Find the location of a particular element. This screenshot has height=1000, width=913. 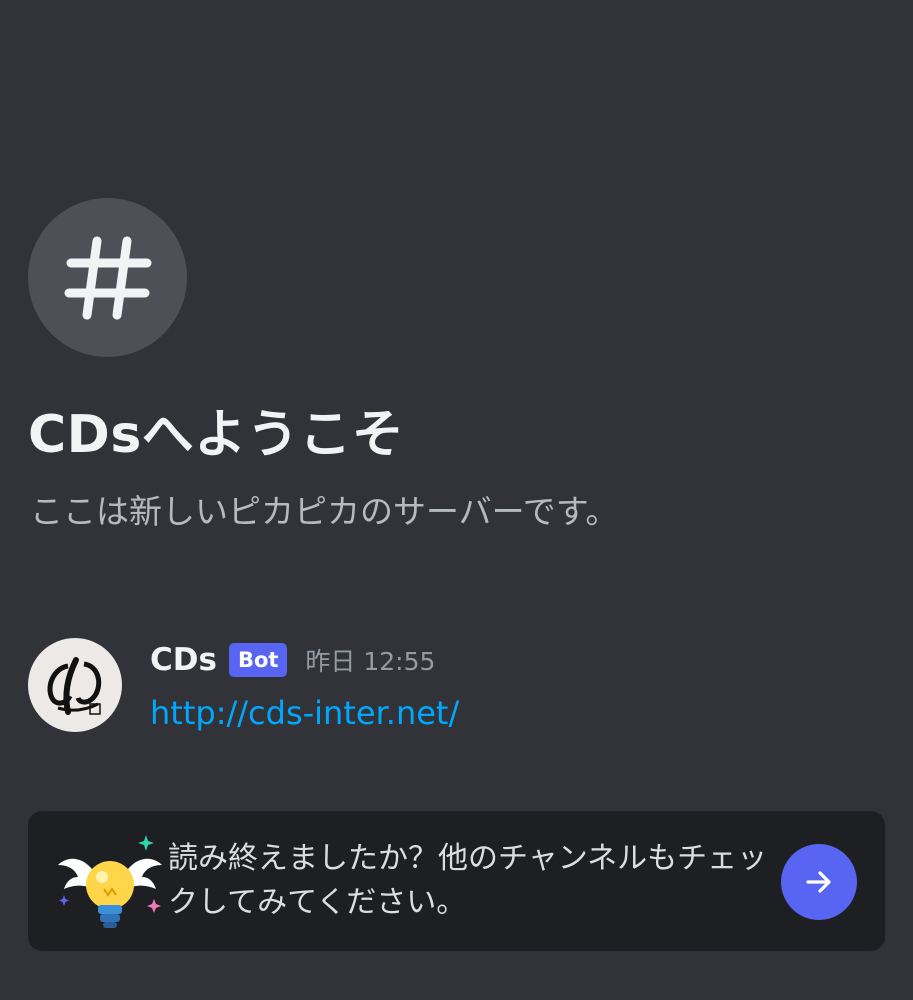

message-timestamp: 昨日 12:55 is located at coordinates (370, 660).